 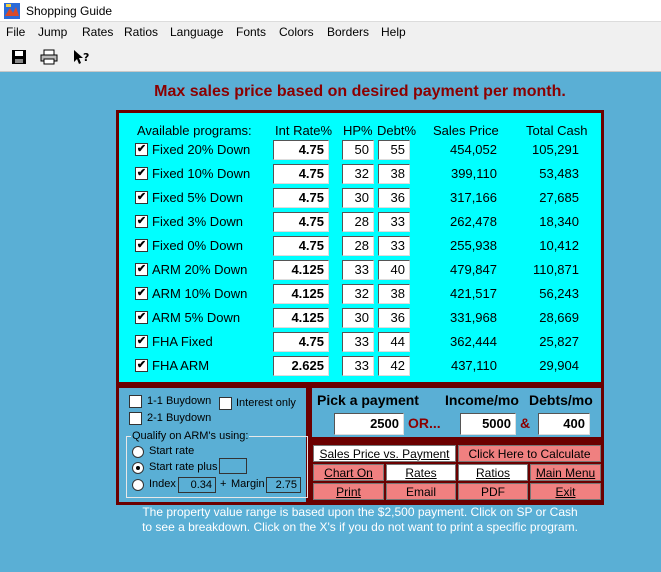 I want to click on rates-button: Rates, so click(x=421, y=472).